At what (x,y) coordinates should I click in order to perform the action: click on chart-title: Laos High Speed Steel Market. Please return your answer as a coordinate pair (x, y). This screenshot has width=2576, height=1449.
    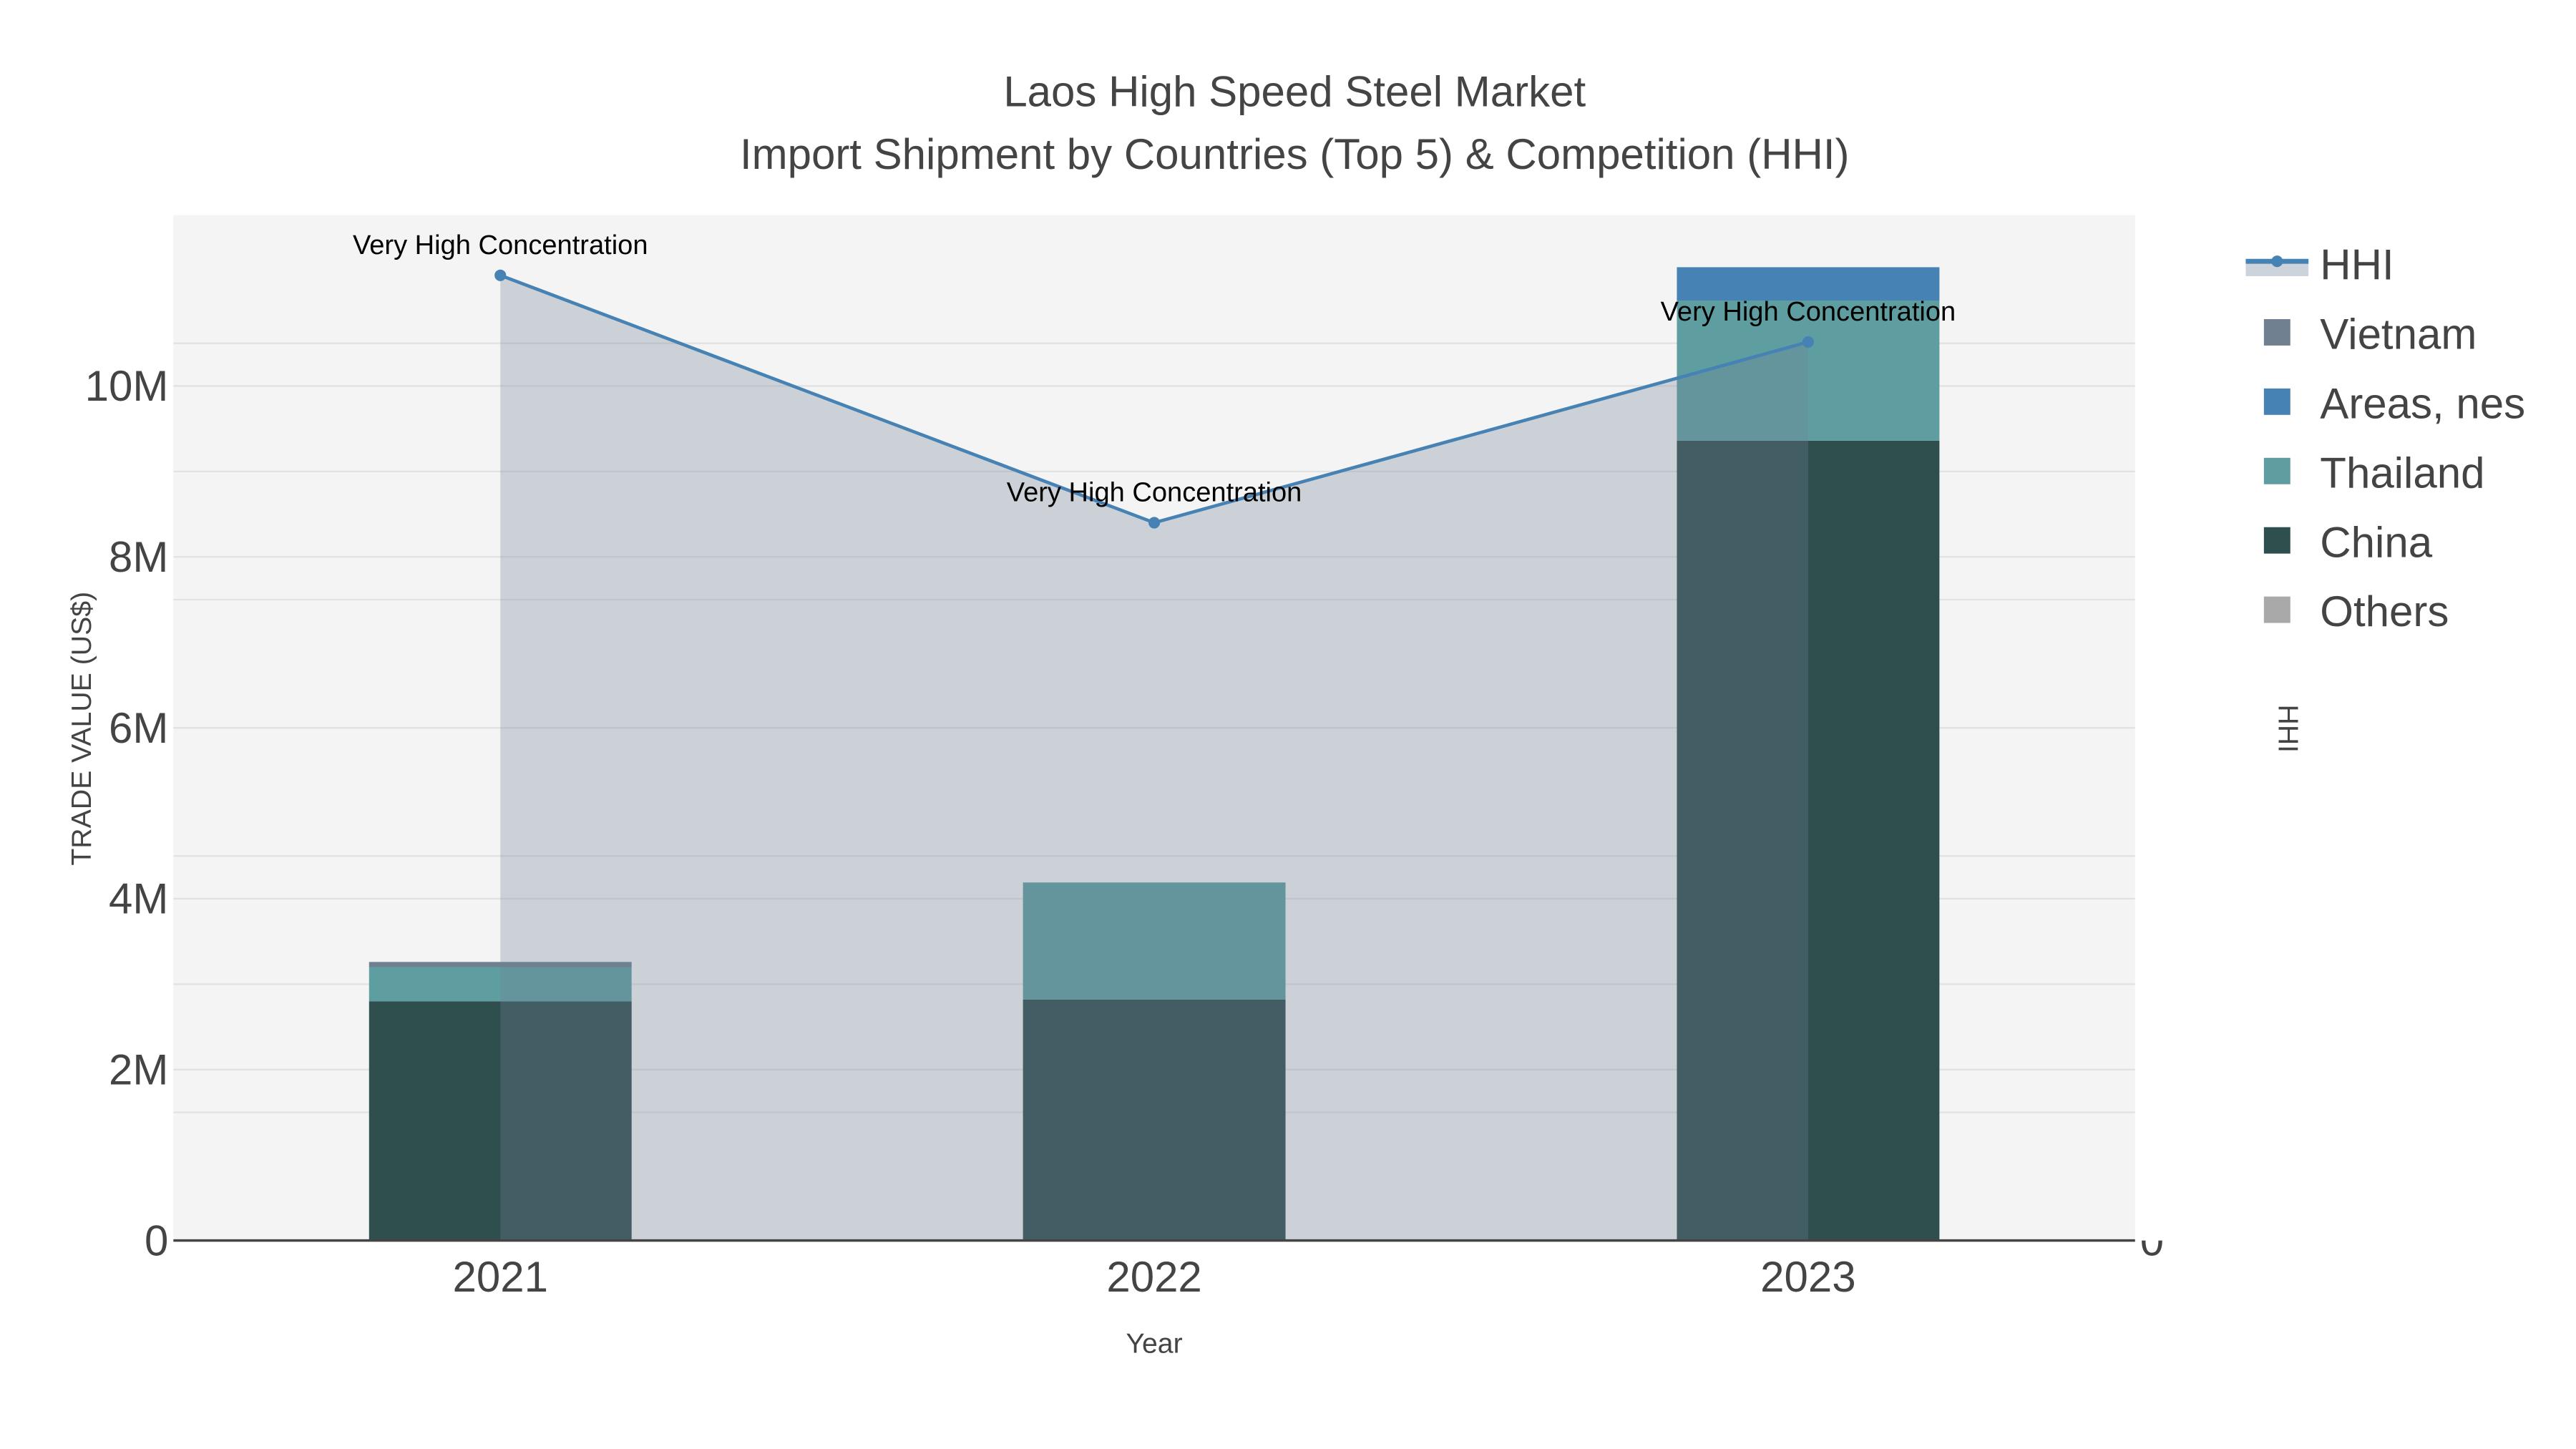
    Looking at the image, I should click on (1294, 91).